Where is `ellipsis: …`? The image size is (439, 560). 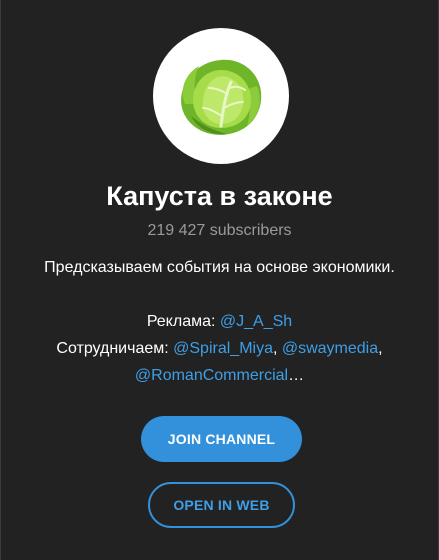 ellipsis: … is located at coordinates (296, 375).